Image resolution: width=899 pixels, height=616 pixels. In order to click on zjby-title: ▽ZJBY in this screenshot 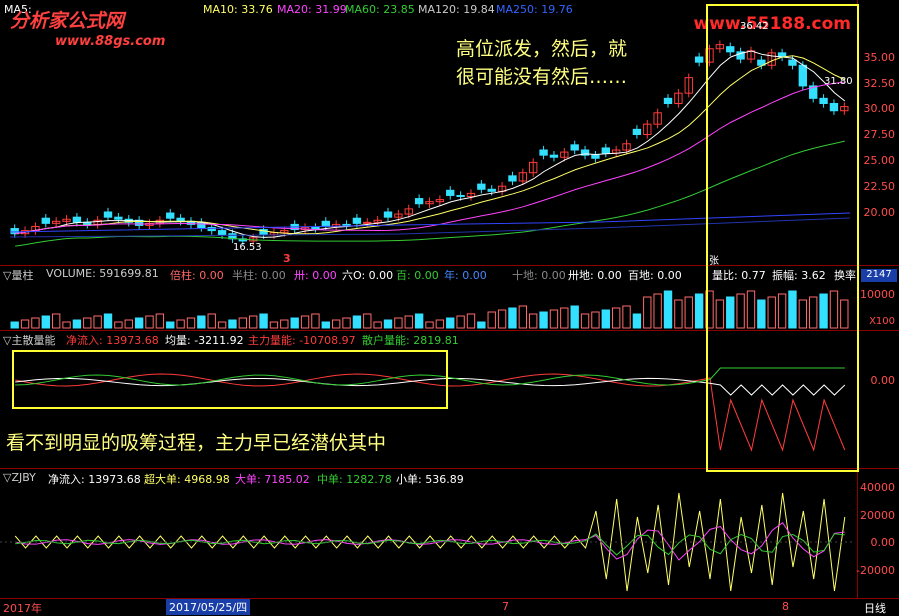, I will do `click(19, 477)`.